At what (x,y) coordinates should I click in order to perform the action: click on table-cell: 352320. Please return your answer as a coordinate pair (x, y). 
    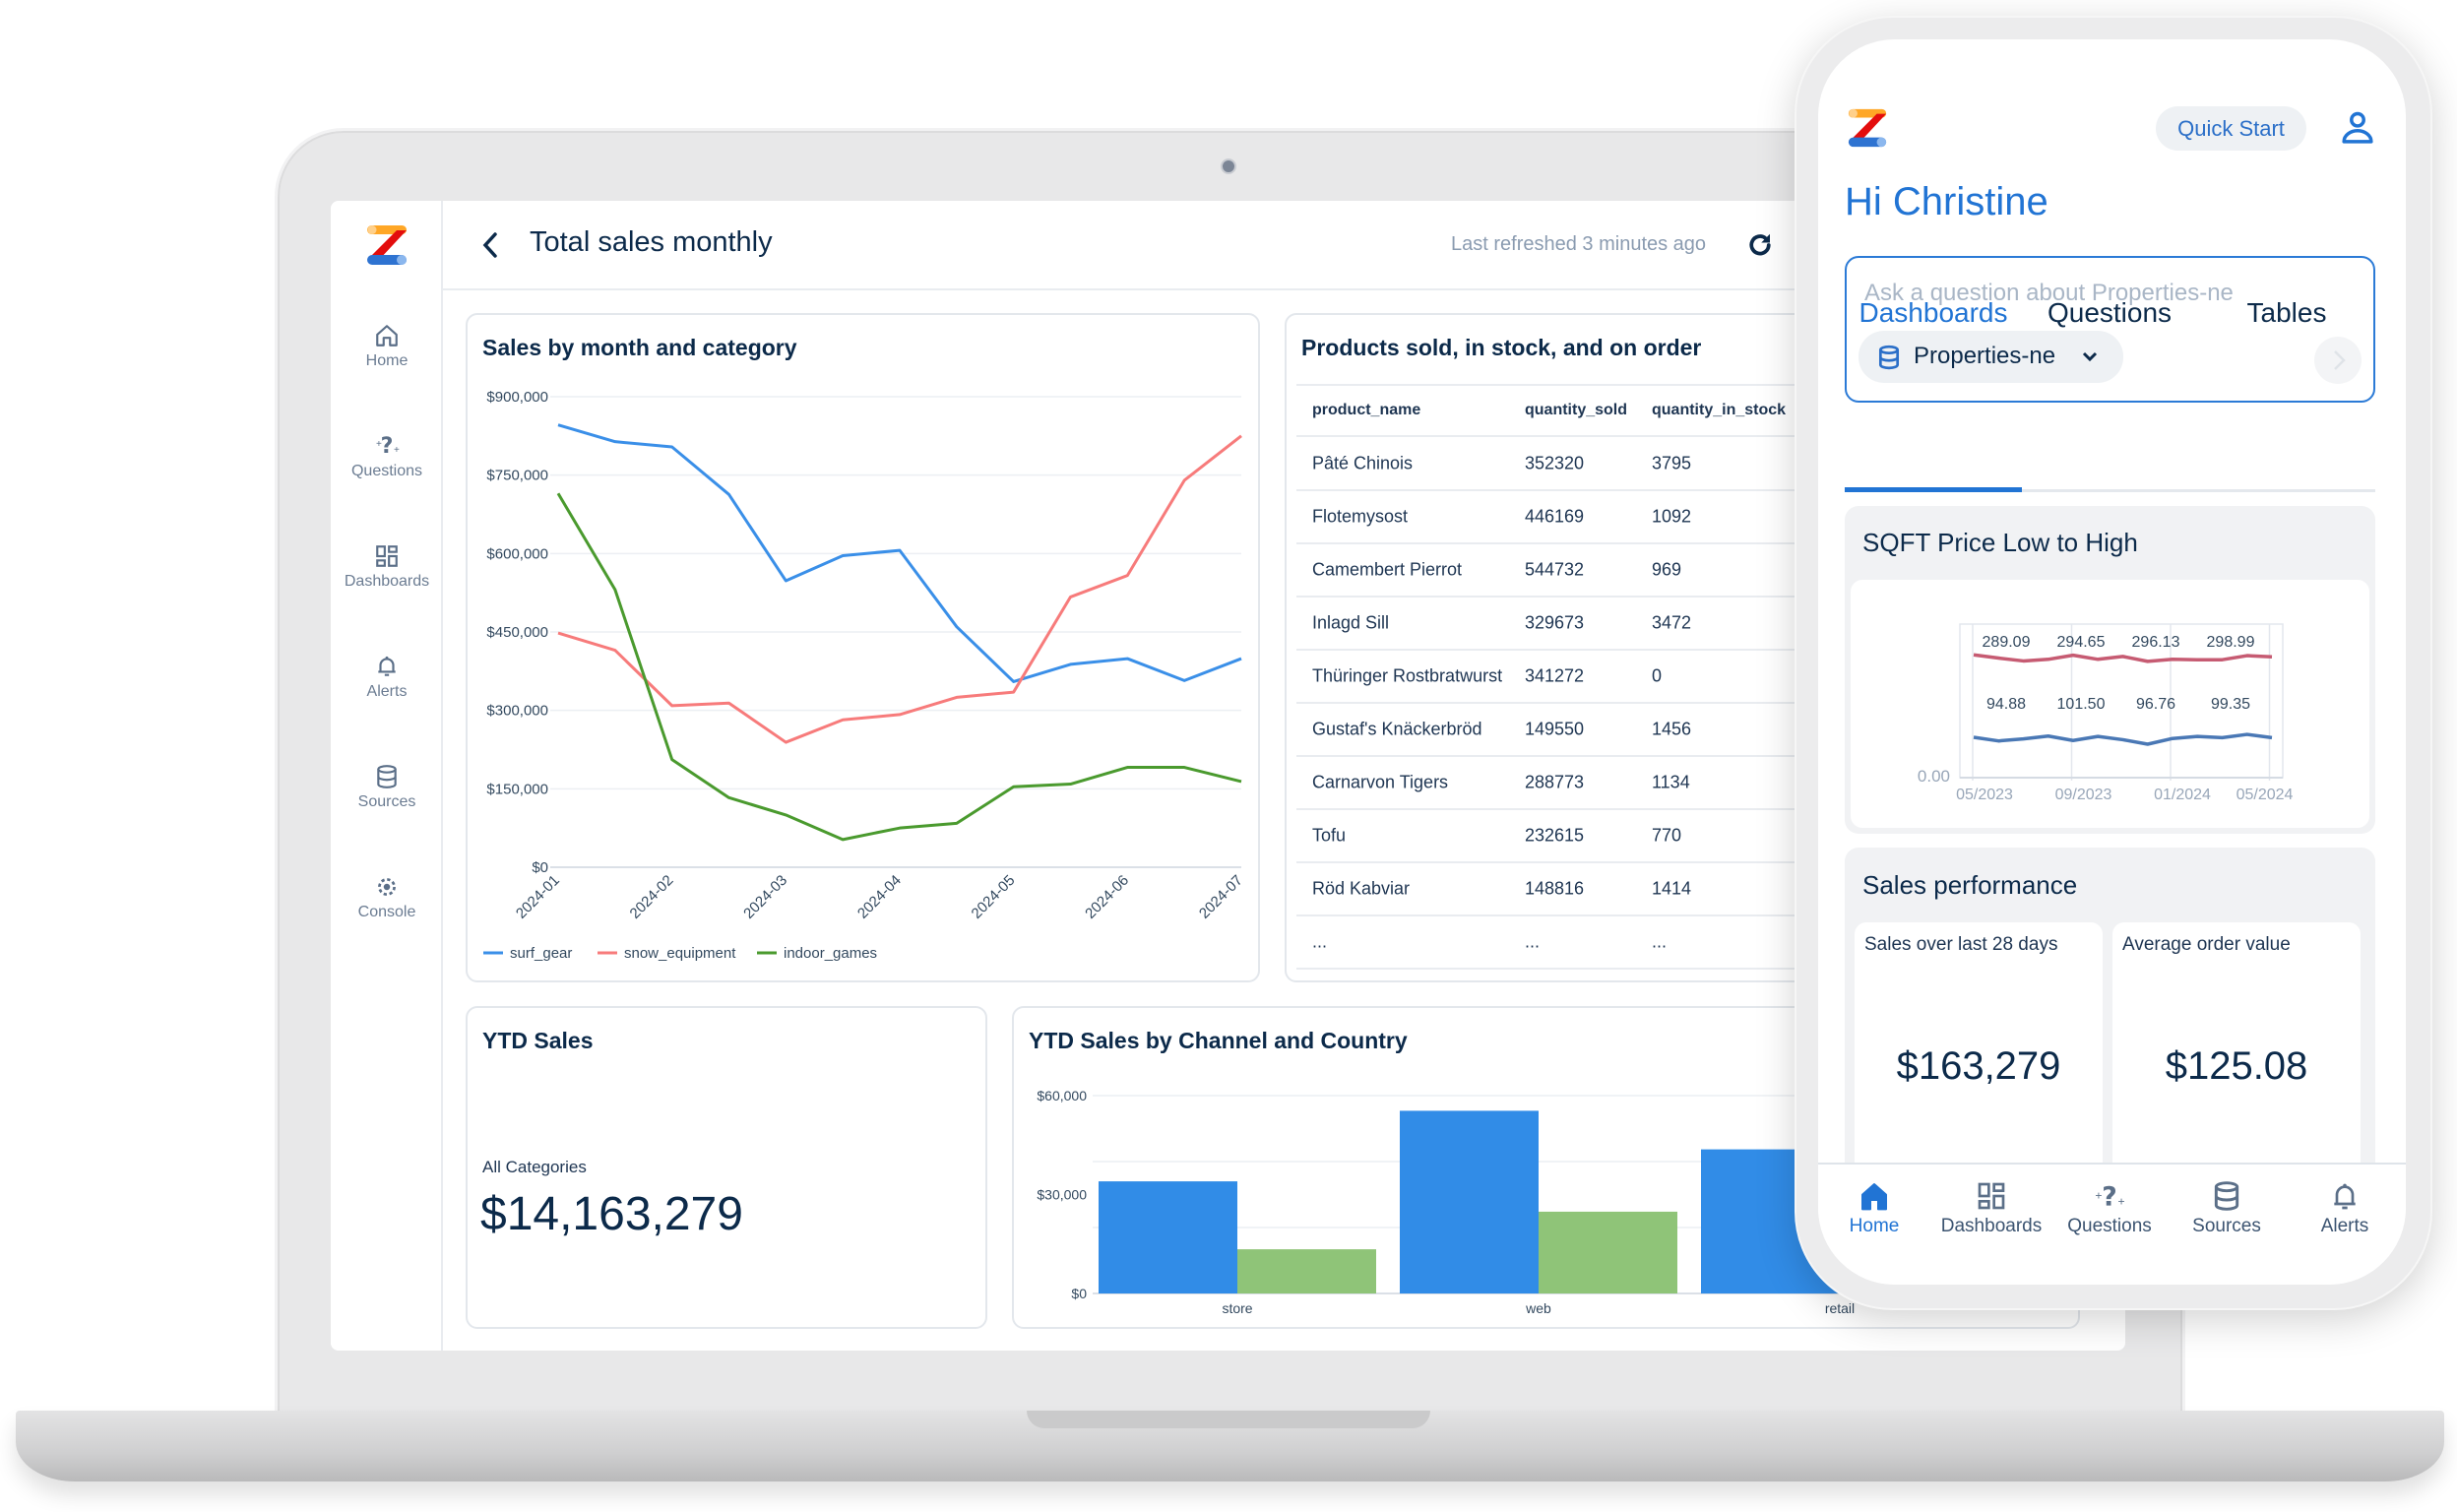
    Looking at the image, I should click on (1555, 463).